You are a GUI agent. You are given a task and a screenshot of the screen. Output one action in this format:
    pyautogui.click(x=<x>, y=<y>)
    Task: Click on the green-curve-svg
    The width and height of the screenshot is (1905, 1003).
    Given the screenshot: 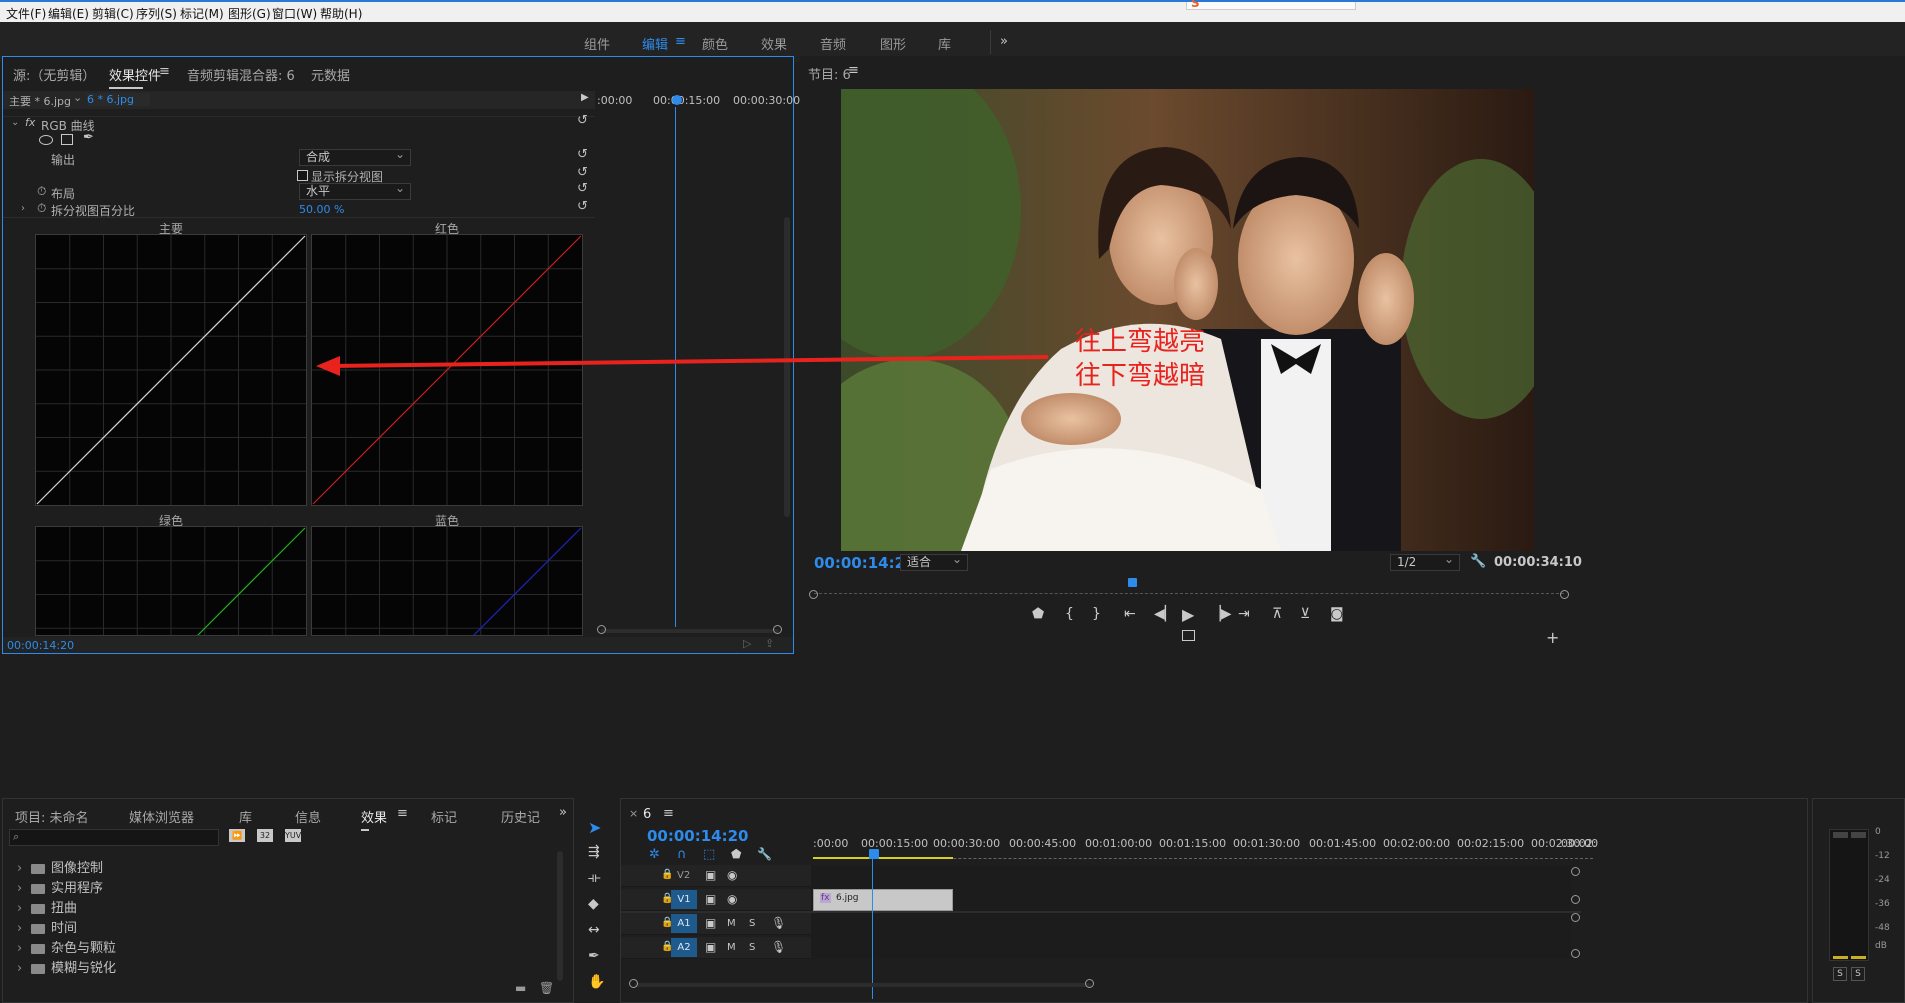 What is the action you would take?
    pyautogui.click(x=171, y=581)
    